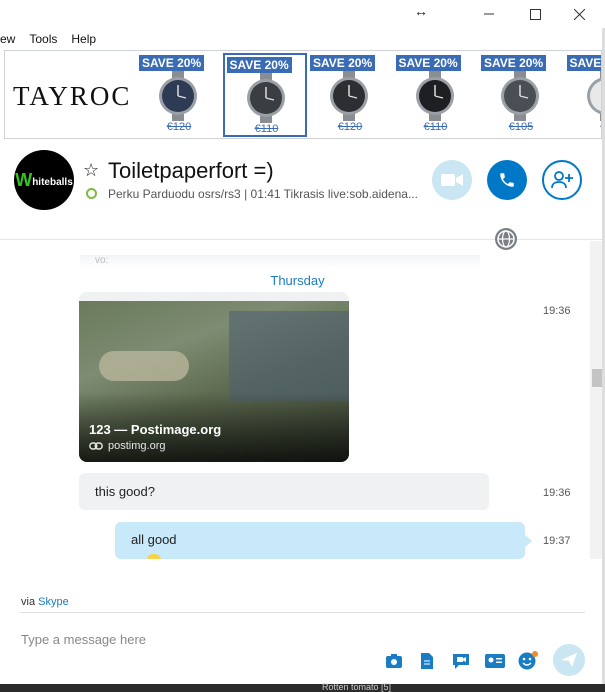  I want to click on preview-image-detail, so click(144, 366).